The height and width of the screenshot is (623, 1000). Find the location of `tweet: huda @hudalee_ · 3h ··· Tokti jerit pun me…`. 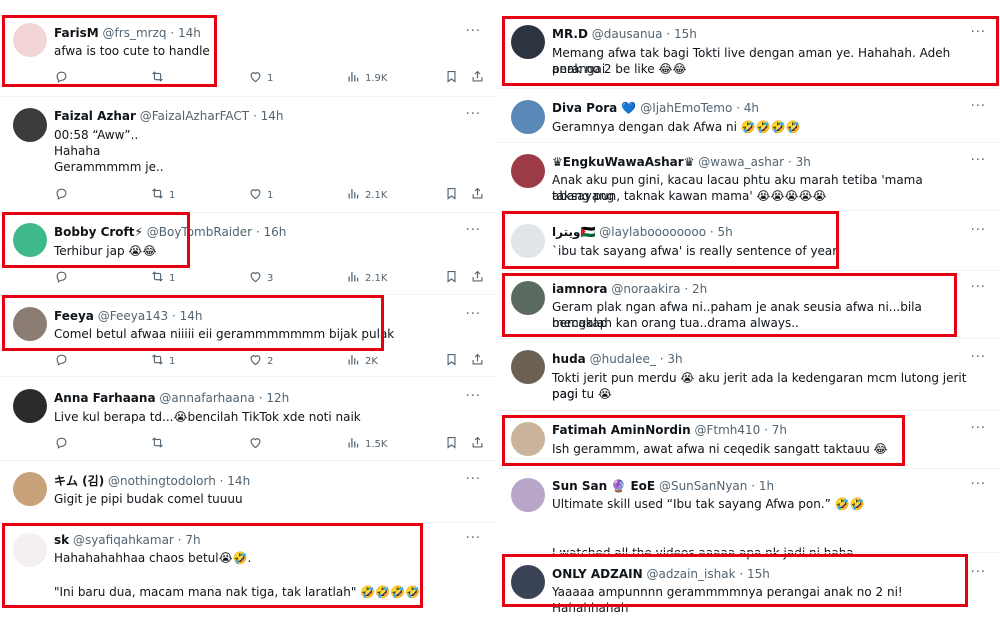

tweet: huda @hudalee_ · 3h ··· Tokti jerit pun me… is located at coordinates (749, 374).